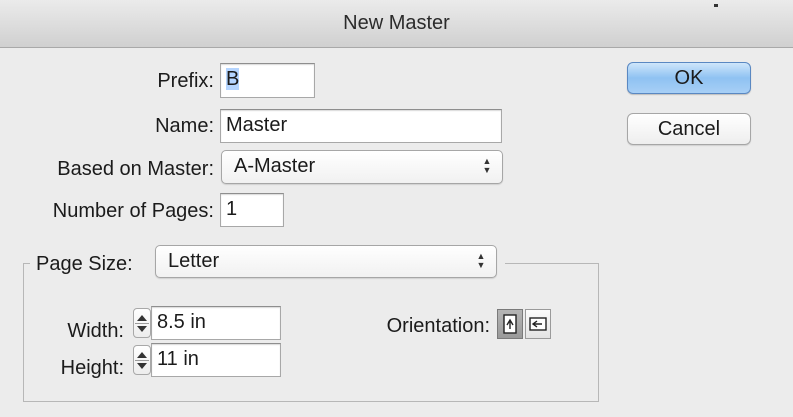  I want to click on landscape-orientation-button, so click(538, 324).